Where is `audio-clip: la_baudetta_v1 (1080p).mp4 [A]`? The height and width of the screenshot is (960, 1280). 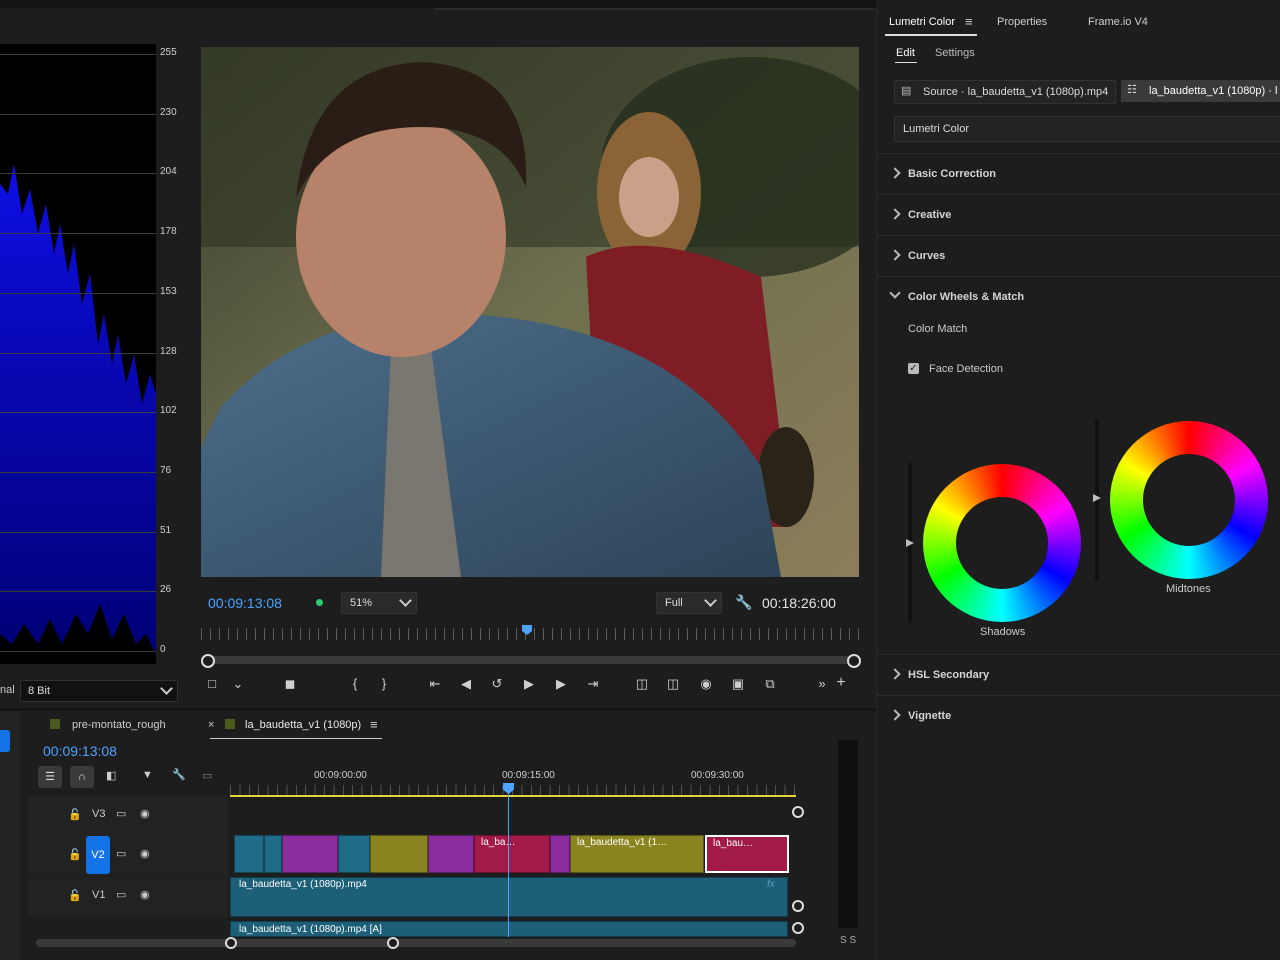 audio-clip: la_baudetta_v1 (1080p).mp4 [A] is located at coordinates (509, 929).